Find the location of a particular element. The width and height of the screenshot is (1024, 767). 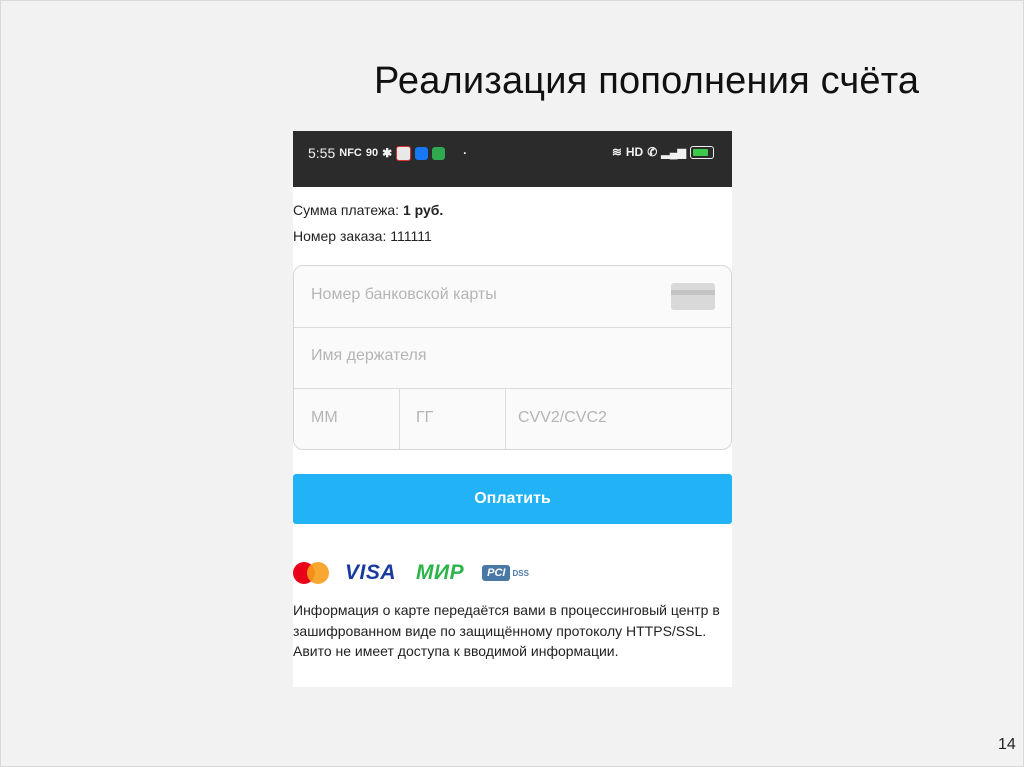

holder-name-field: Имя держателя is located at coordinates (511, 356).